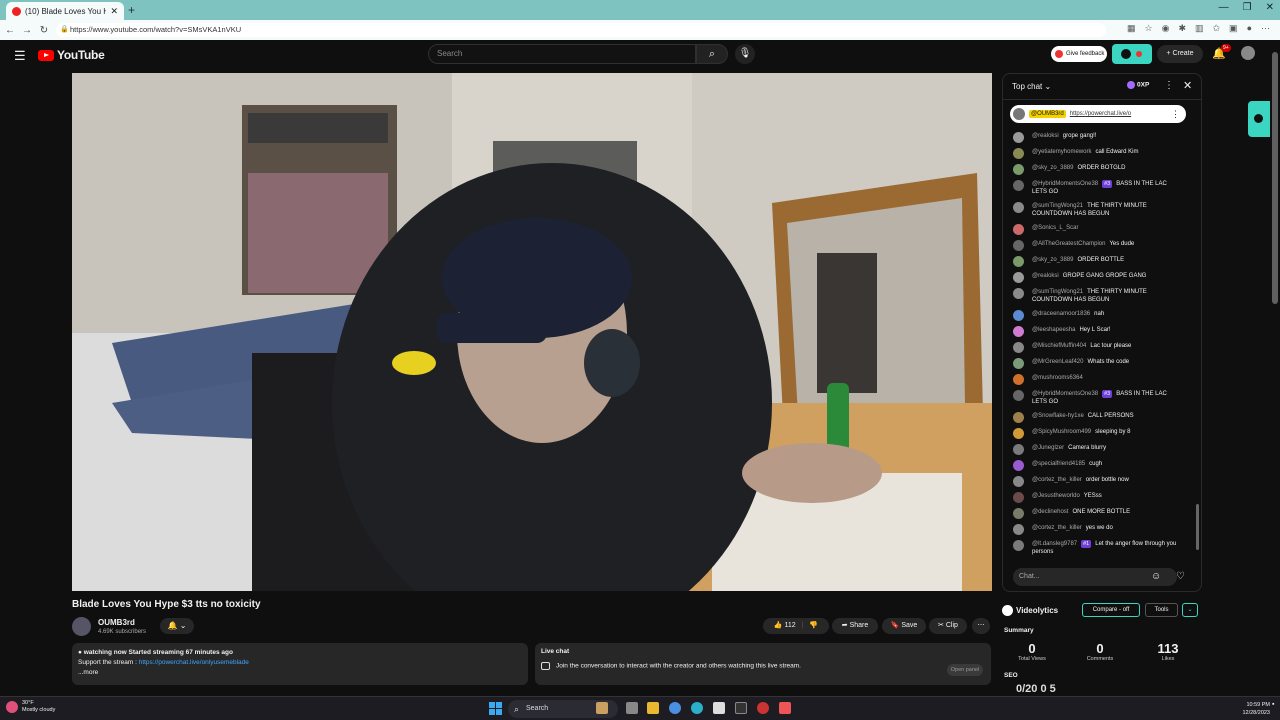  Describe the element at coordinates (1249, 28) in the screenshot. I see `profile-icon: ●` at that location.